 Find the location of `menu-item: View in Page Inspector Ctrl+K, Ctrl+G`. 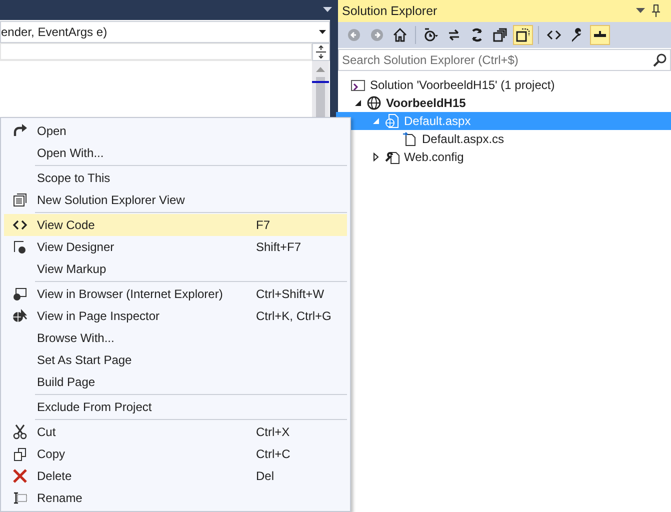

menu-item: View in Page Inspector Ctrl+K, Ctrl+G is located at coordinates (175, 316).